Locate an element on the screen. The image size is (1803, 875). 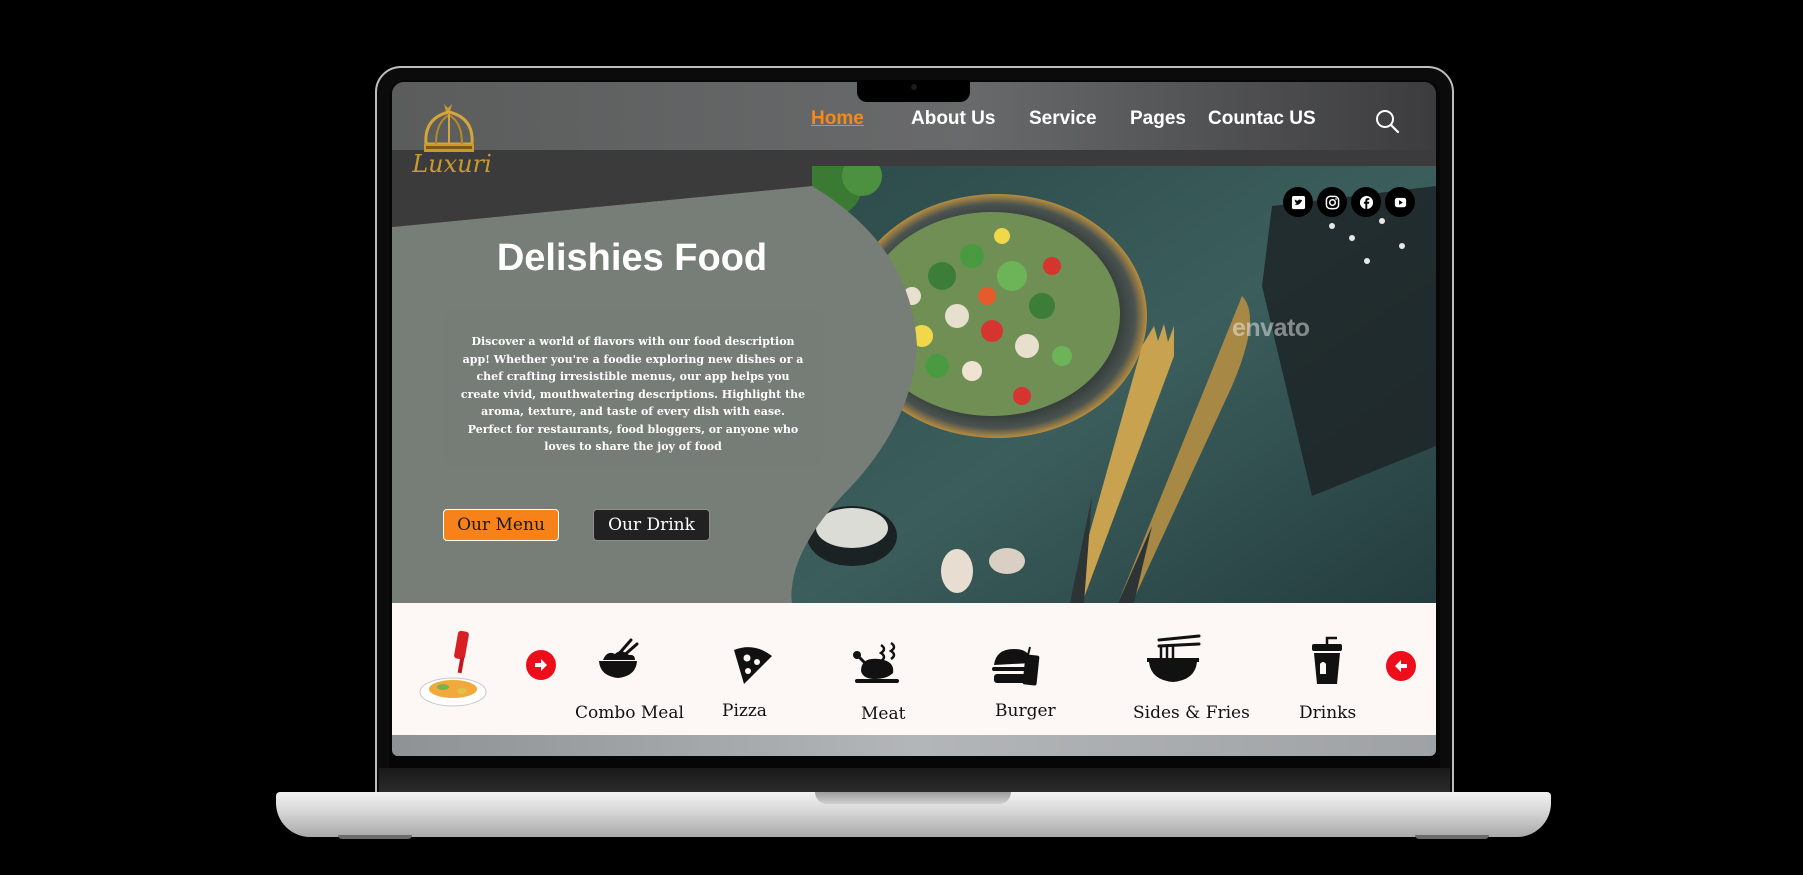
drink-cup-icon is located at coordinates (1327, 660).